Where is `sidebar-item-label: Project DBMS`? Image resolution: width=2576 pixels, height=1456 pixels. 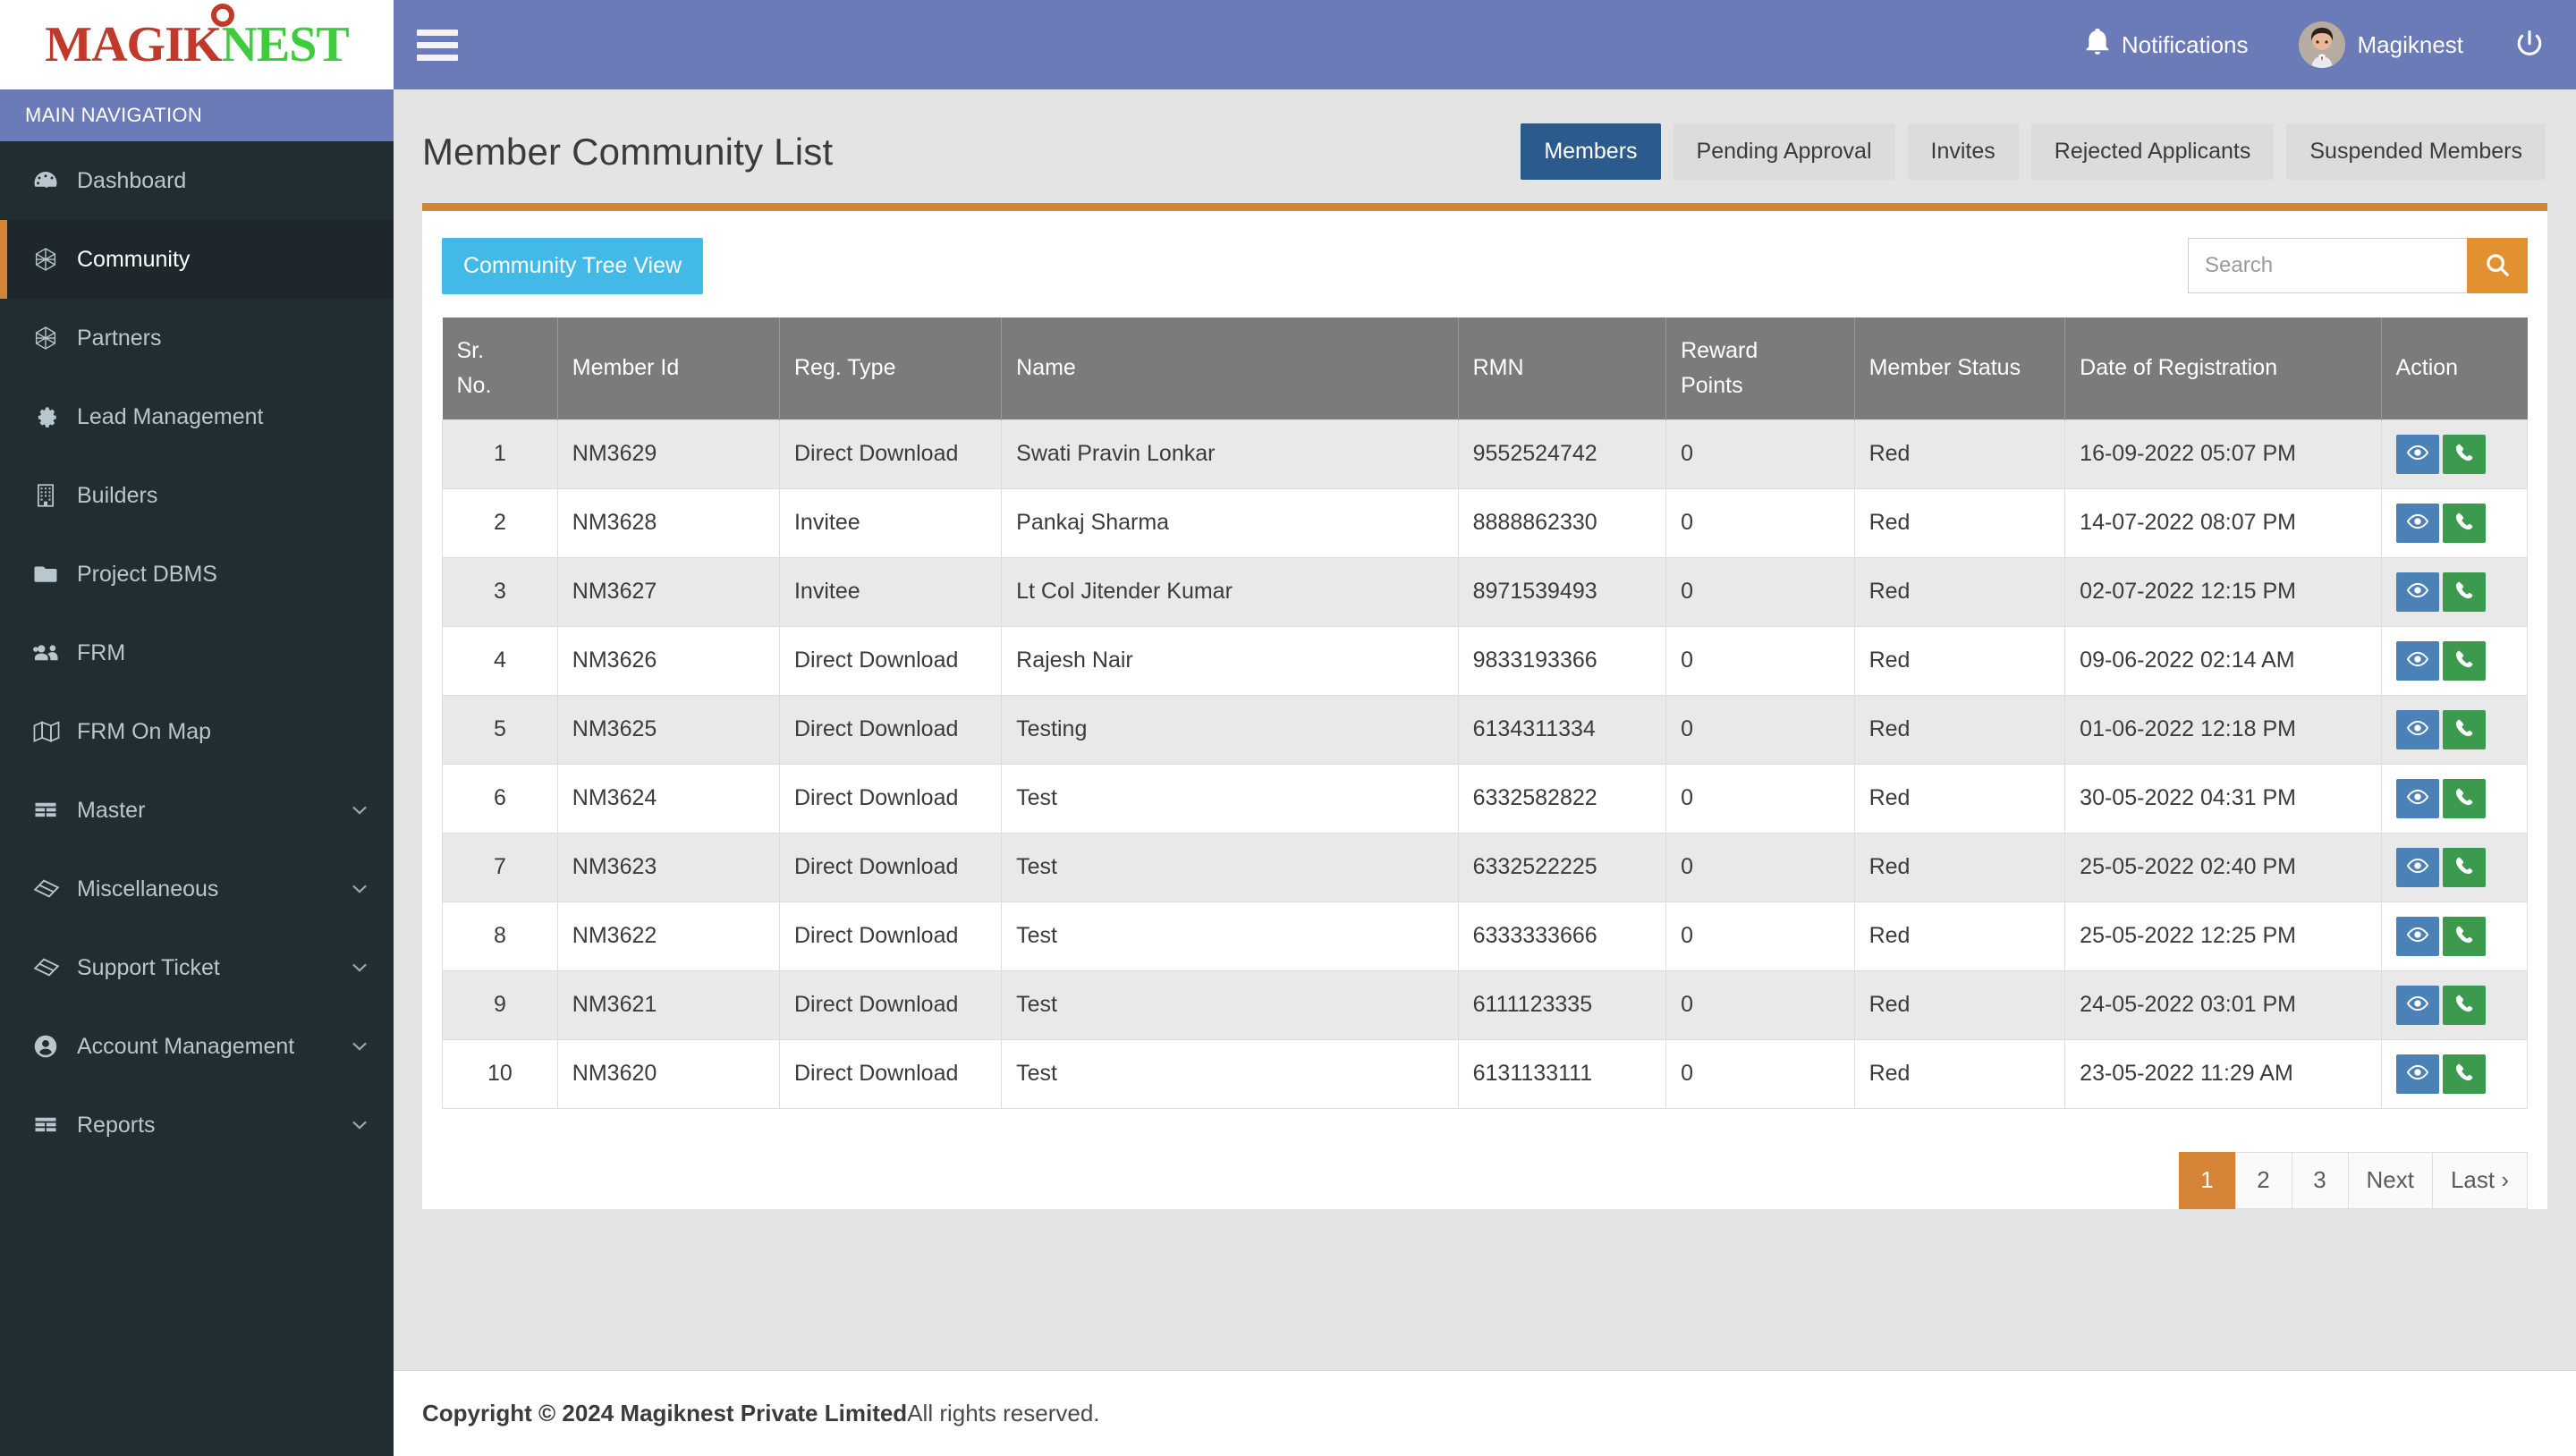 sidebar-item-label: Project DBMS is located at coordinates (147, 574).